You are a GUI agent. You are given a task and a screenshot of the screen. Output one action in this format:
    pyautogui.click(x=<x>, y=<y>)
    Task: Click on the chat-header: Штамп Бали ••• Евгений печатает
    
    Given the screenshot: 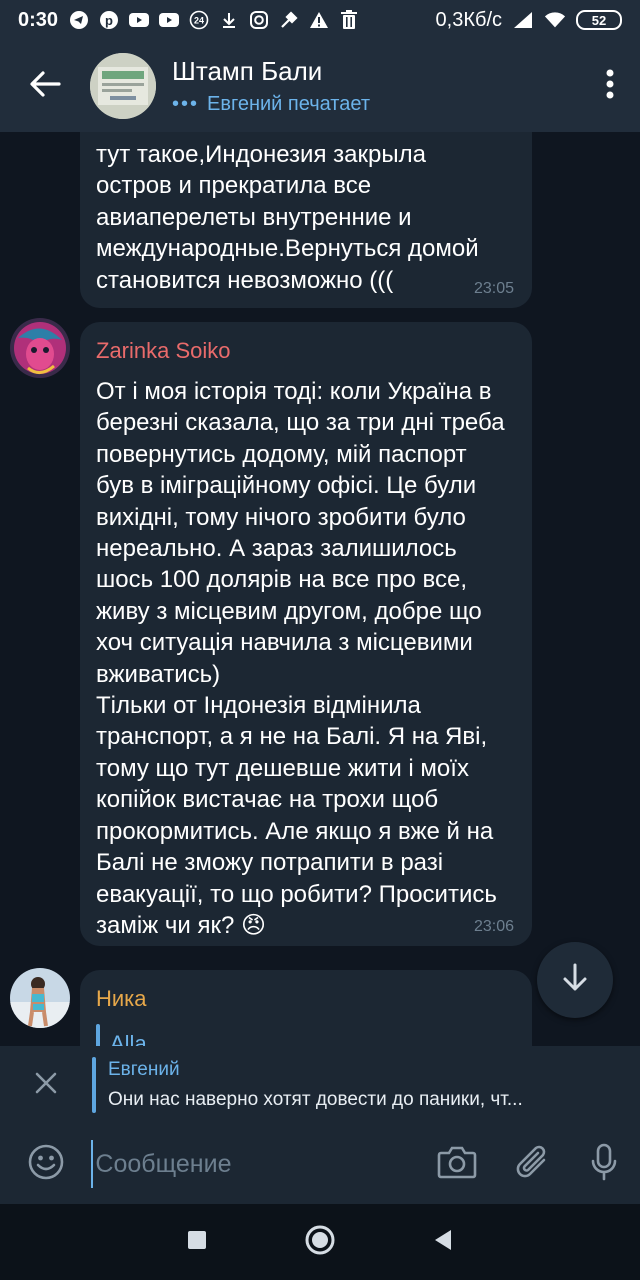 What is the action you would take?
    pyautogui.click(x=320, y=86)
    